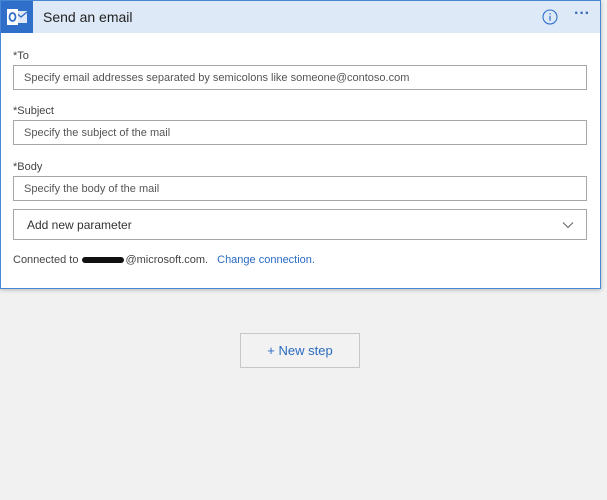 Image resolution: width=607 pixels, height=500 pixels. I want to click on subject-field-label: *Subject, so click(300, 111).